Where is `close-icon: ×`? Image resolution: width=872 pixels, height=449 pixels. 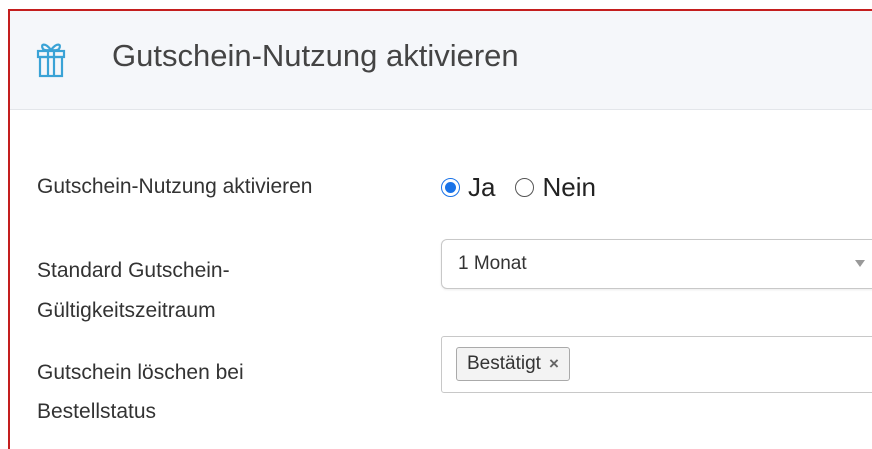 close-icon: × is located at coordinates (554, 364).